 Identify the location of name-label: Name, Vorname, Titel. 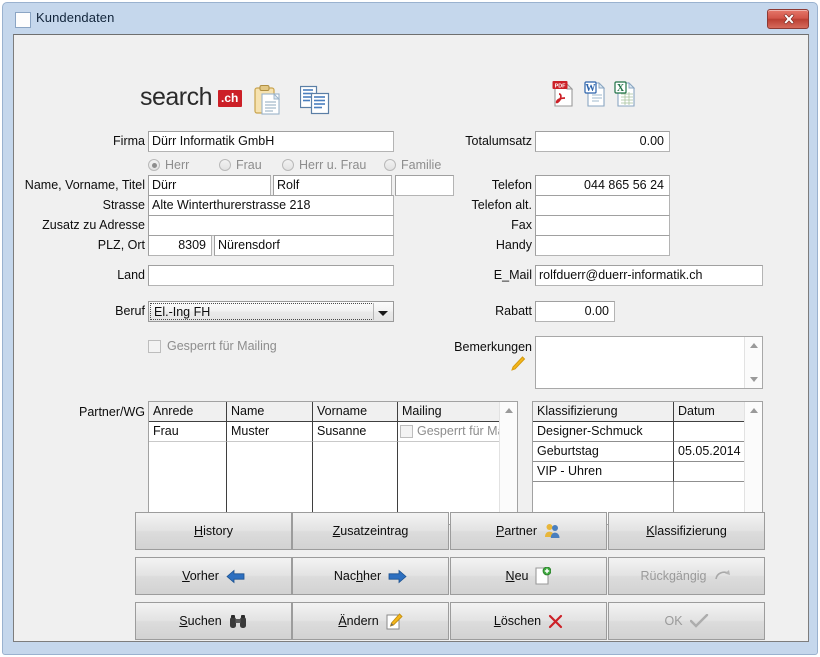
(84, 185).